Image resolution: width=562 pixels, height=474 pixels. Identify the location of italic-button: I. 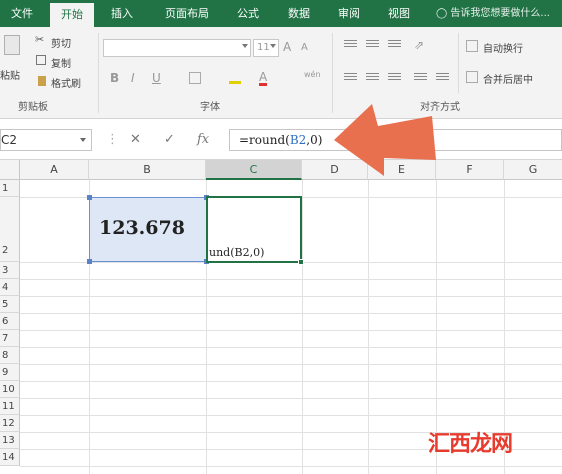
(133, 78).